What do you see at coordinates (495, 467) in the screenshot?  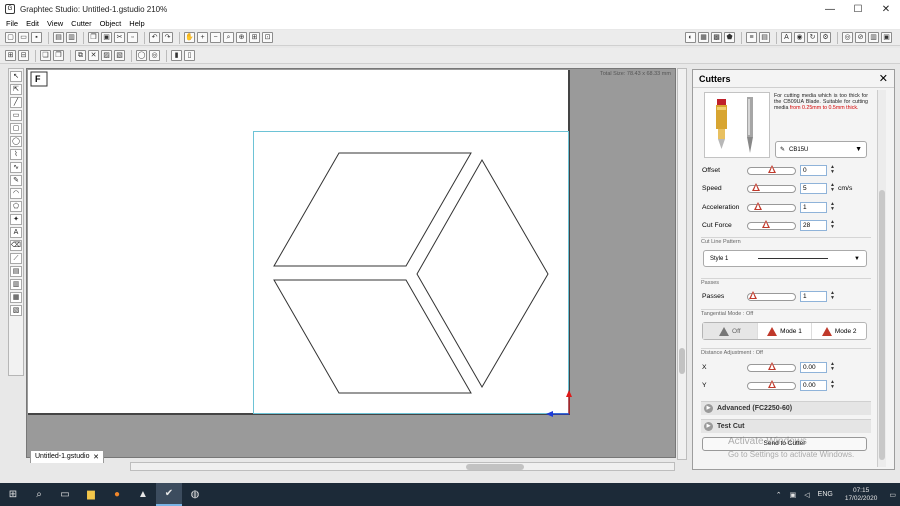 I see `horizontal-scroll-thumb` at bounding box center [495, 467].